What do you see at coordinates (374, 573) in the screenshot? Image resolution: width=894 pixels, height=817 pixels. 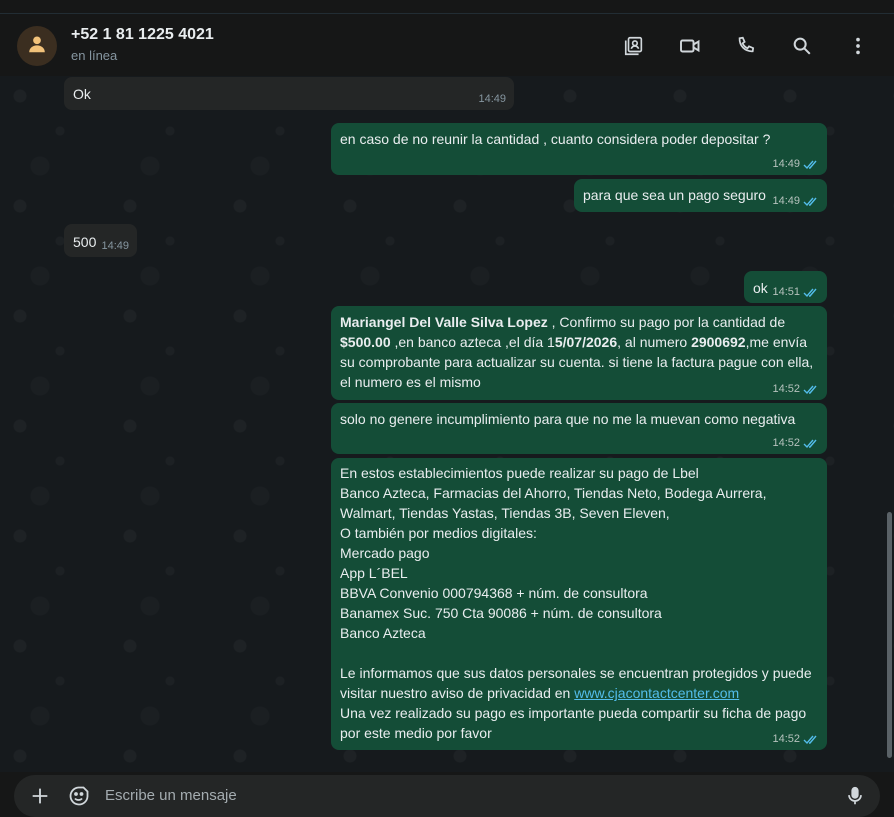 I see `message-line: App L´BEL` at bounding box center [374, 573].